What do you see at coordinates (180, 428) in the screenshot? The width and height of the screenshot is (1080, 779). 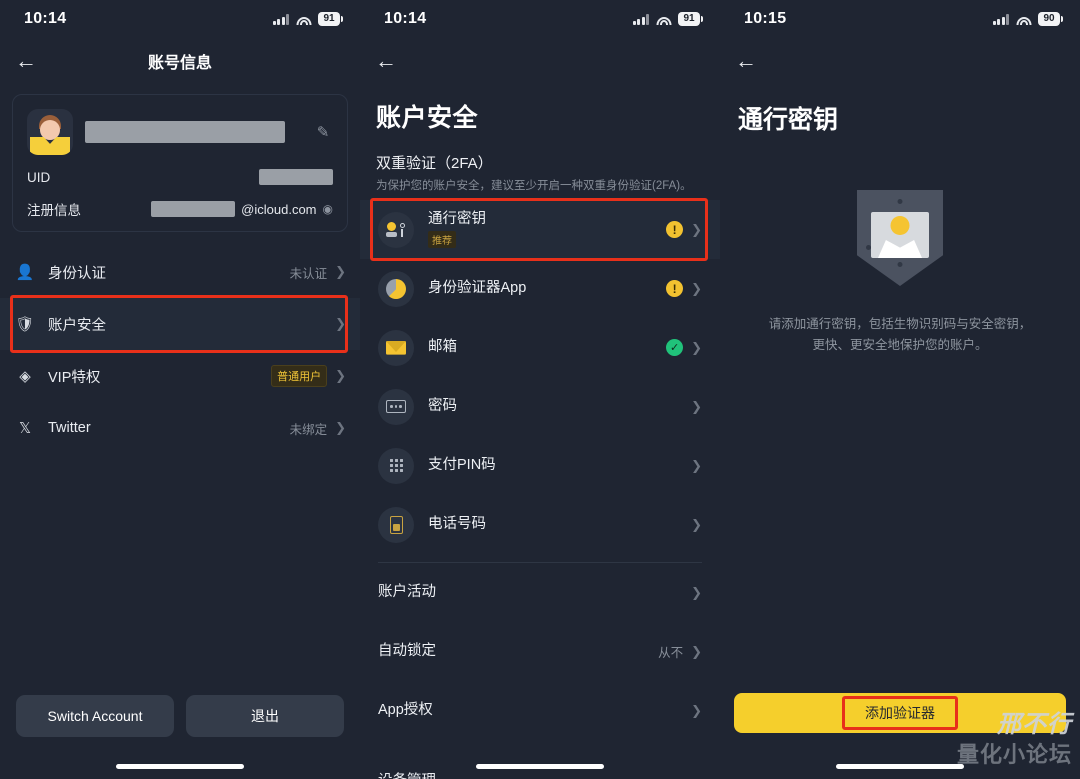 I see `menu-item-twitter: 𝕏 Twitter 未绑定 ❯` at bounding box center [180, 428].